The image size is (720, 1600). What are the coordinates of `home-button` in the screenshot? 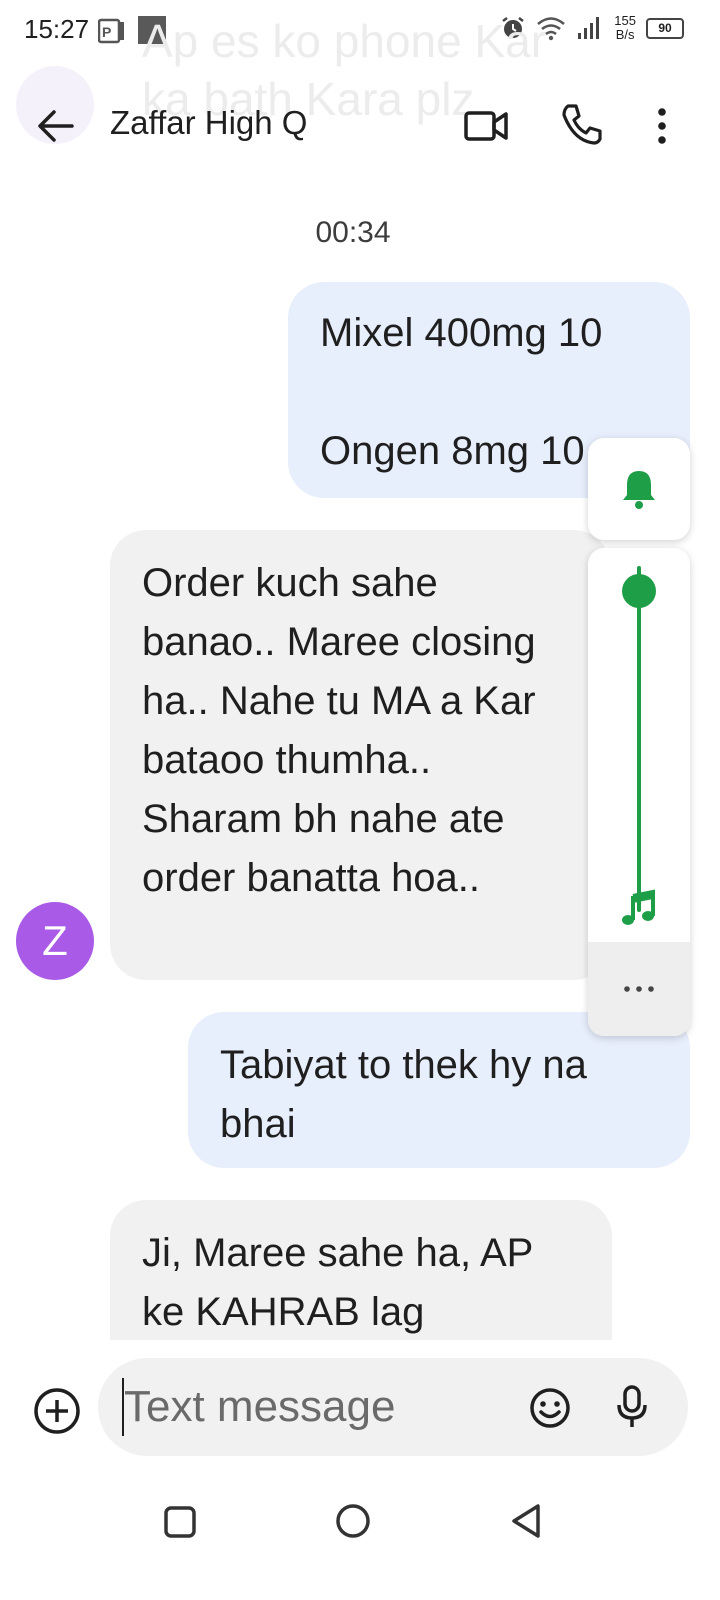 It's located at (353, 1521).